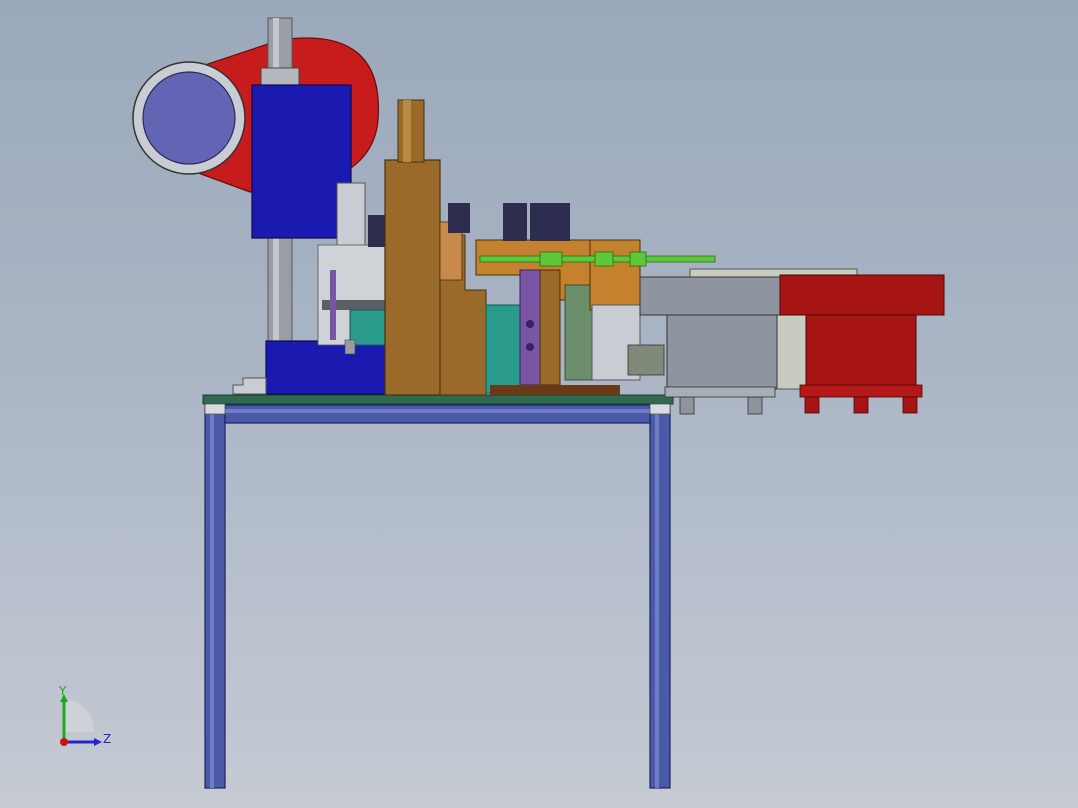  What do you see at coordinates (412, 277) in the screenshot?
I see `column-bracket` at bounding box center [412, 277].